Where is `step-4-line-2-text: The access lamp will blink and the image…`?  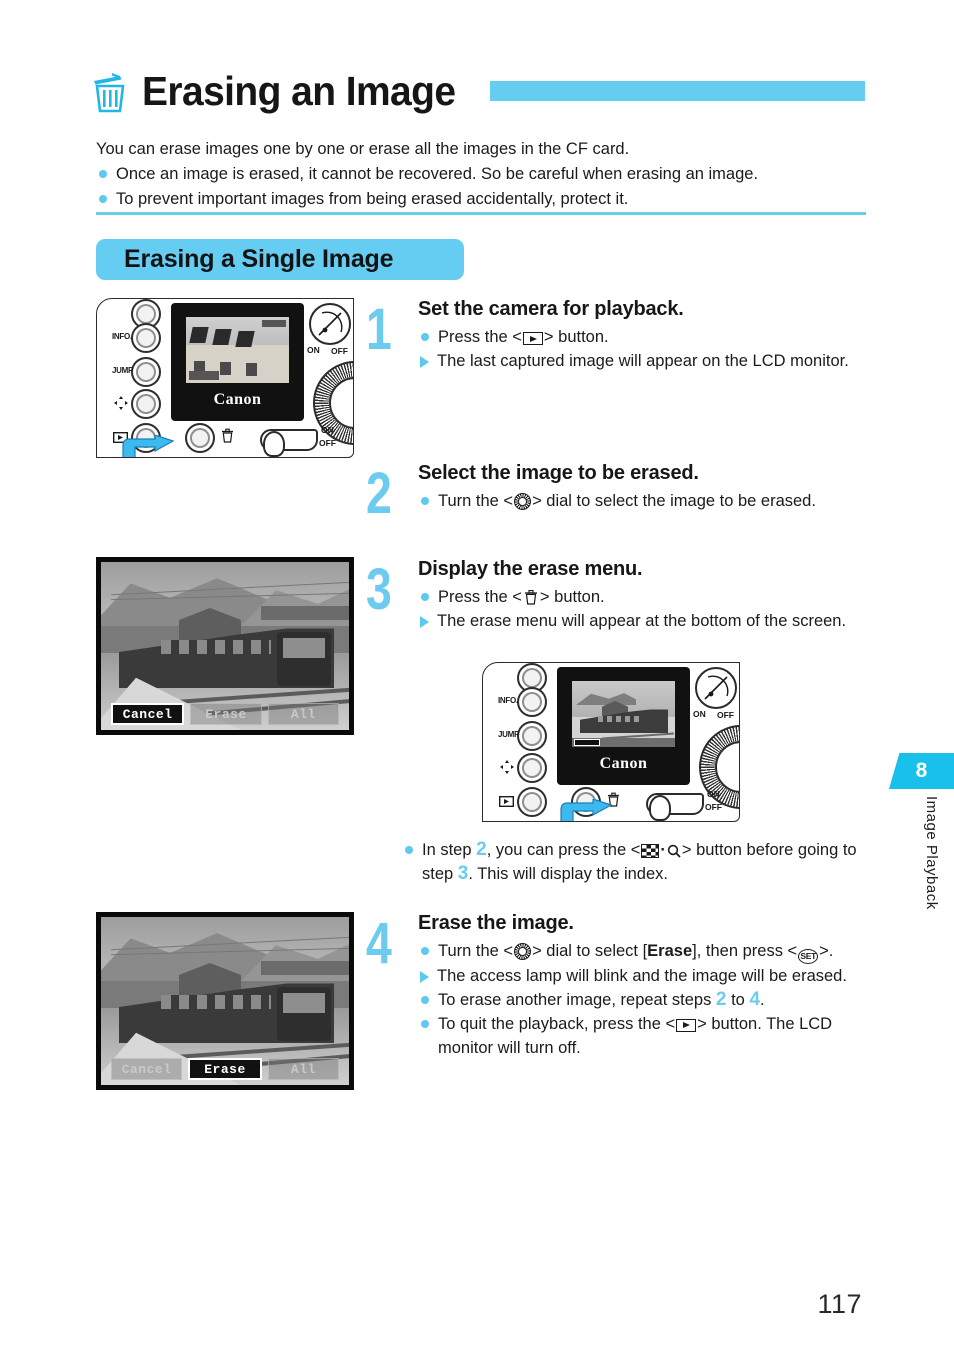
step-4-line-2-text: The access lamp will blink and the image… is located at coordinates (642, 975).